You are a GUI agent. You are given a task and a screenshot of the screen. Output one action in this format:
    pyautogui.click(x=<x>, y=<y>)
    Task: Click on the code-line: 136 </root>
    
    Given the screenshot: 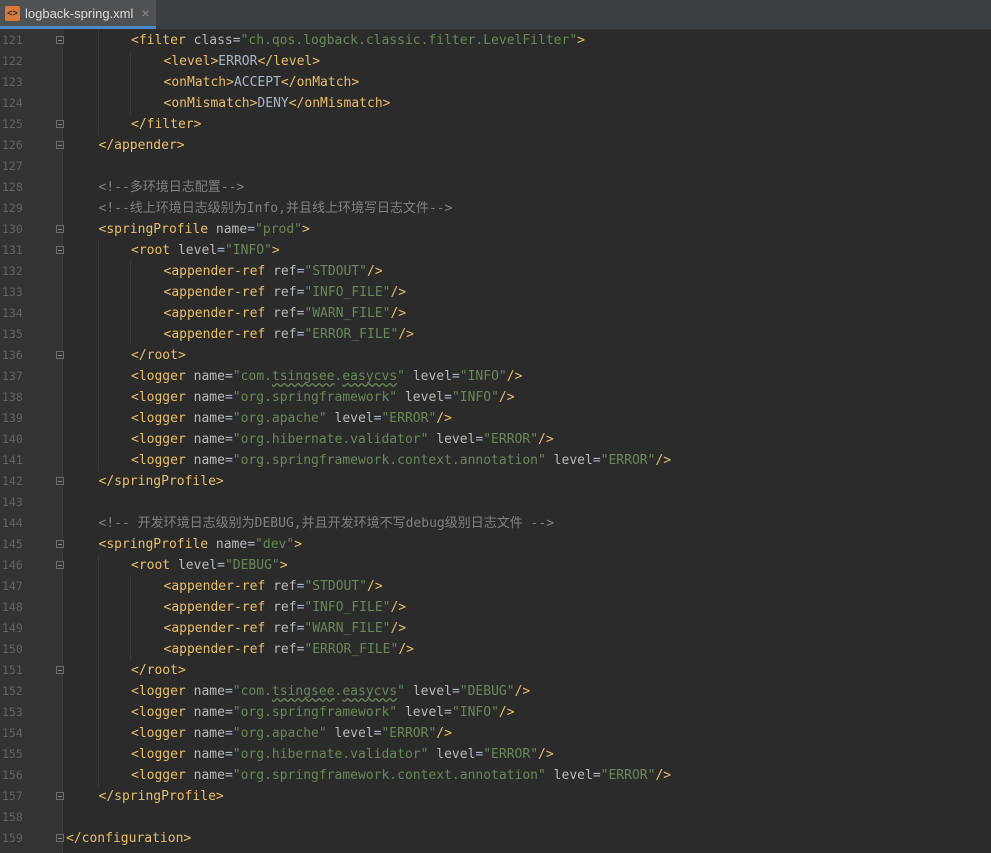 What is the action you would take?
    pyautogui.click(x=495, y=355)
    